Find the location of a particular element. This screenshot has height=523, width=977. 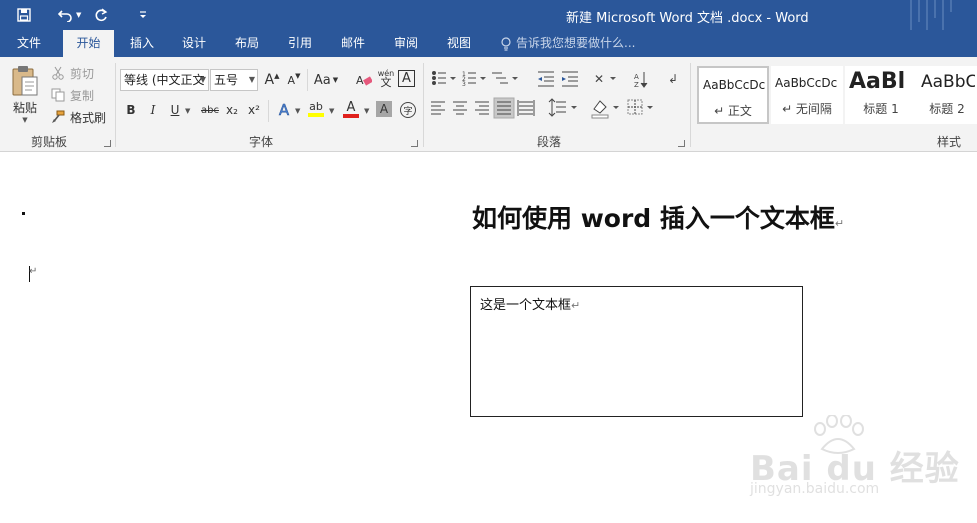

style-heading-2: AaBbC 标题 2 is located at coordinates (947, 95).